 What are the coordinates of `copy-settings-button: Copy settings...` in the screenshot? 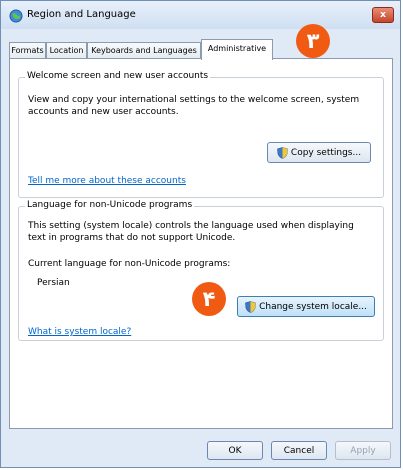 It's located at (319, 152).